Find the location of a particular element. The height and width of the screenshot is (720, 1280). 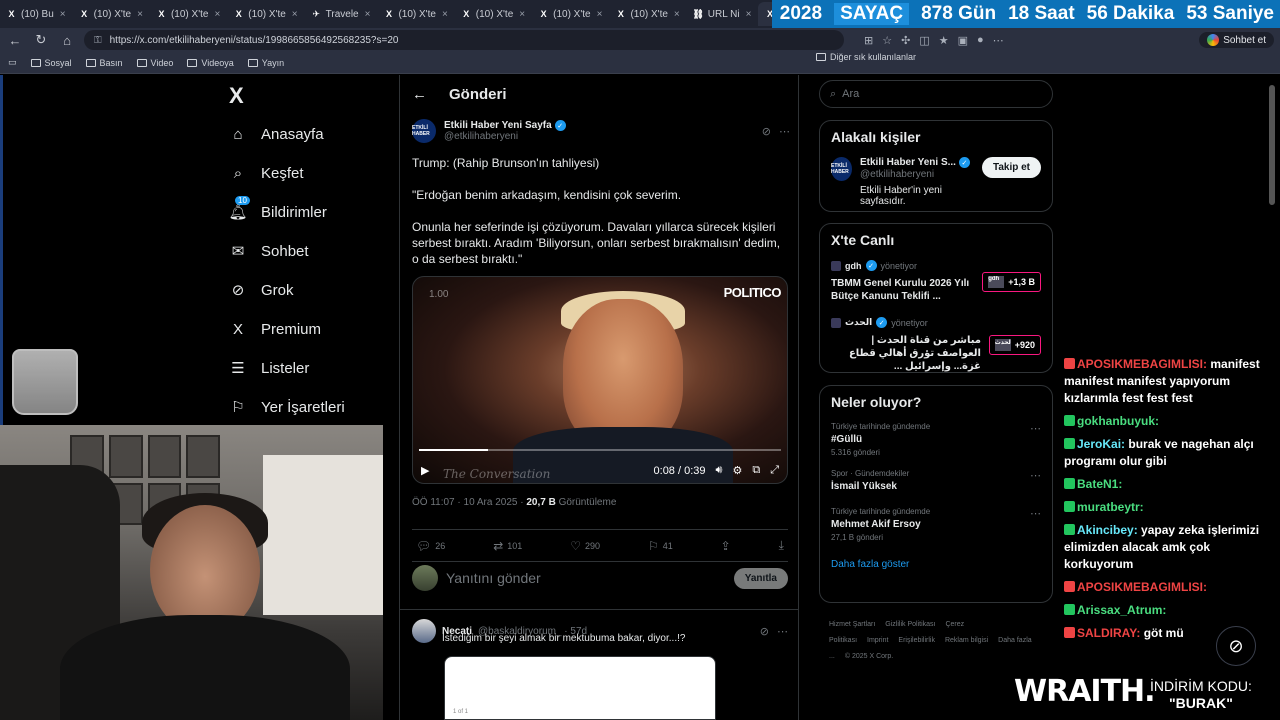

author-avatar: ETKİLİ HABER is located at coordinates (424, 131).